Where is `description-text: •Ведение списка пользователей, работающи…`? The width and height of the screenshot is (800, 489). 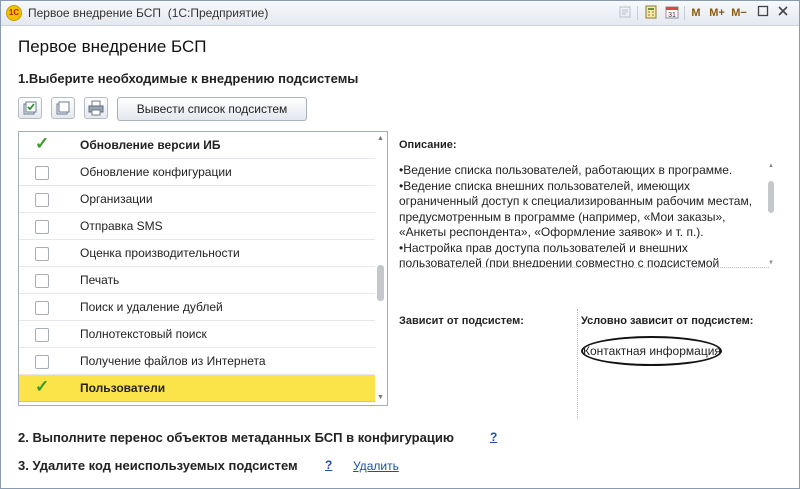
description-text: •Ведение списка пользователей, работающи… is located at coordinates (584, 215).